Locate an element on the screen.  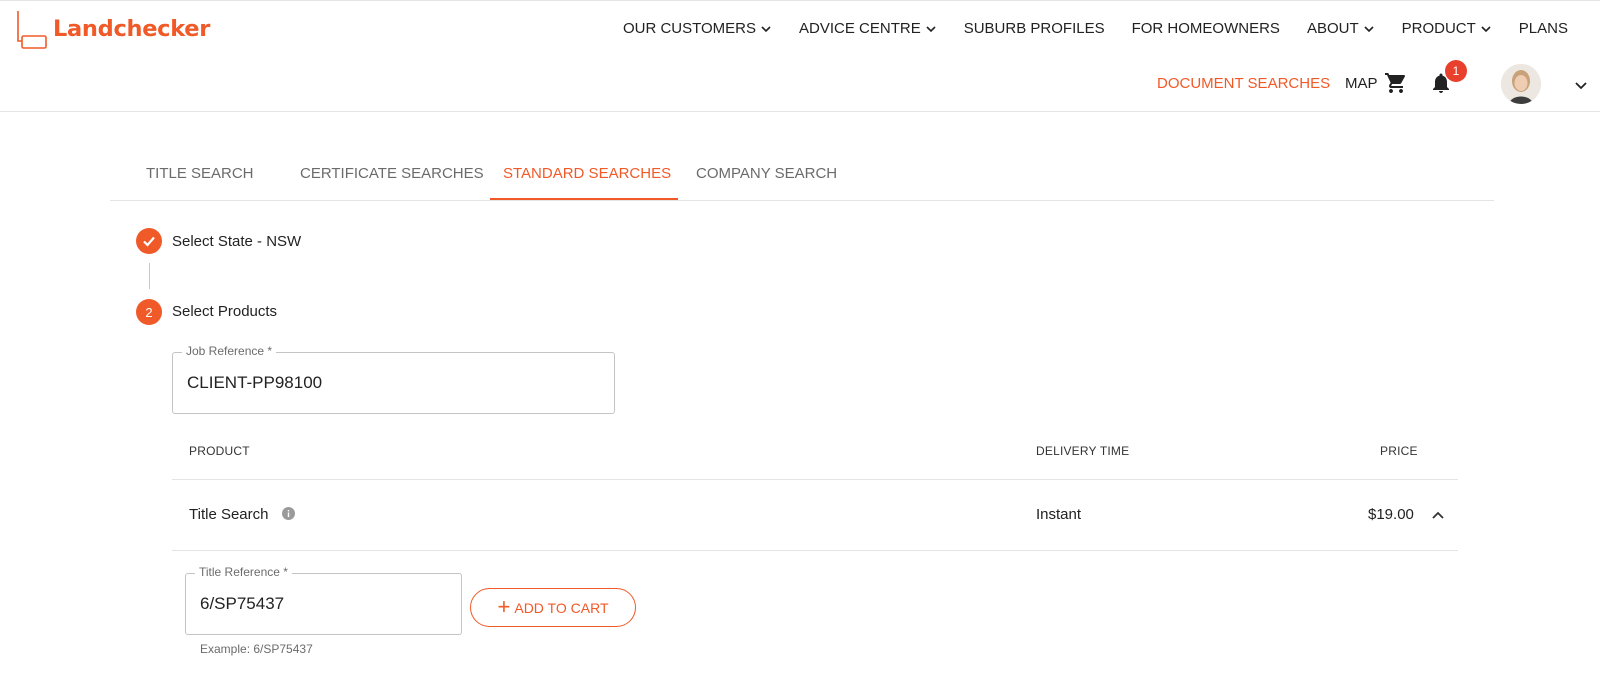
title-reference-label: Title Reference * is located at coordinates (243, 572).